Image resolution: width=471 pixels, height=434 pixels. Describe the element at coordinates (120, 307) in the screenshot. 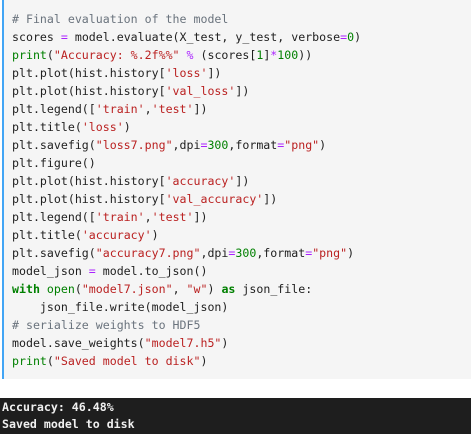

I see `code-token: json_file.write(model_json)` at that location.